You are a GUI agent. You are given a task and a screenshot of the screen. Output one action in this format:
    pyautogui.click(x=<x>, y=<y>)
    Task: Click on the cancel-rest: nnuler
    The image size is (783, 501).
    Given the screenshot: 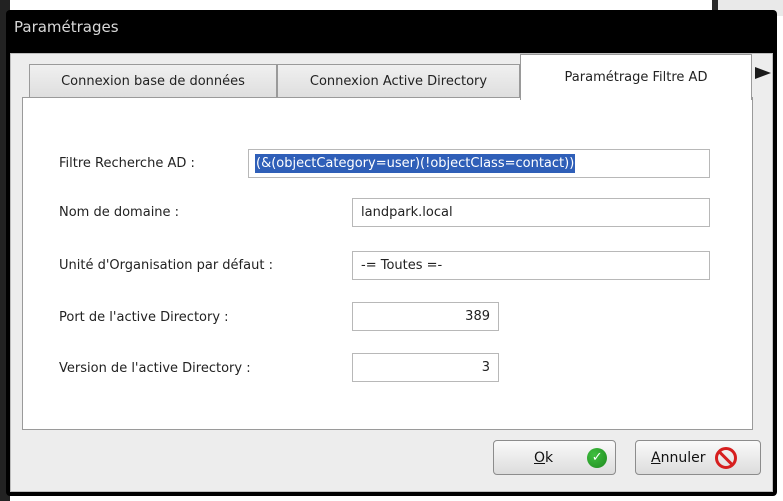 What is the action you would take?
    pyautogui.click(x=683, y=457)
    